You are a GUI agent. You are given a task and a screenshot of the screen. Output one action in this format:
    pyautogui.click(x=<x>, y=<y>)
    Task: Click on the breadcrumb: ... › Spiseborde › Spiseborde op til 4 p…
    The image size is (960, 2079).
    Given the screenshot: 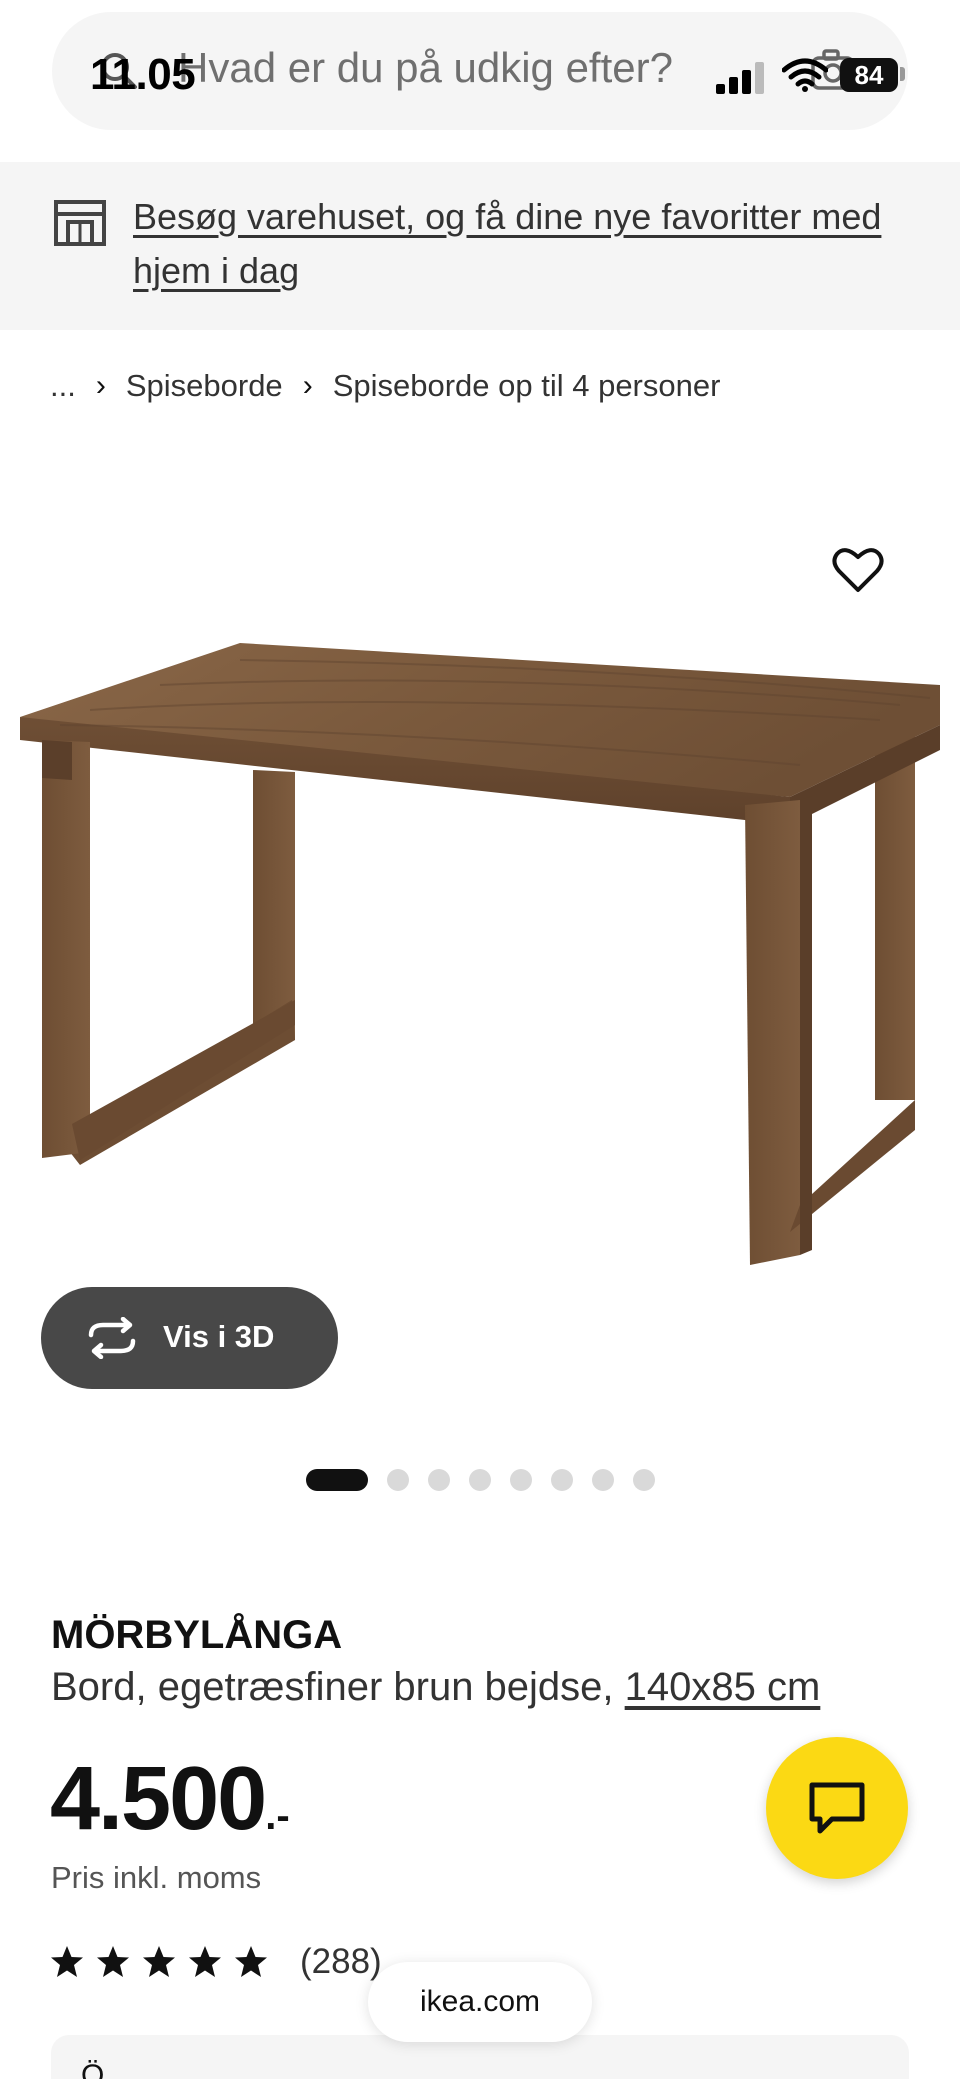 What is the action you would take?
    pyautogui.click(x=385, y=386)
    